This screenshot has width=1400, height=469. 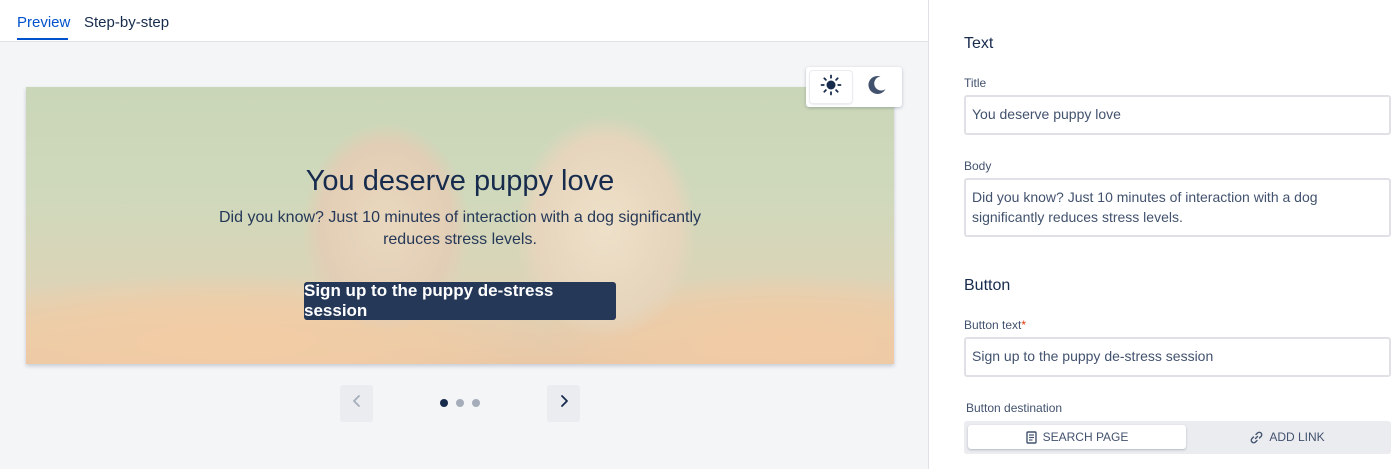 I want to click on button-text-label-text: Button text, so click(x=993, y=325).